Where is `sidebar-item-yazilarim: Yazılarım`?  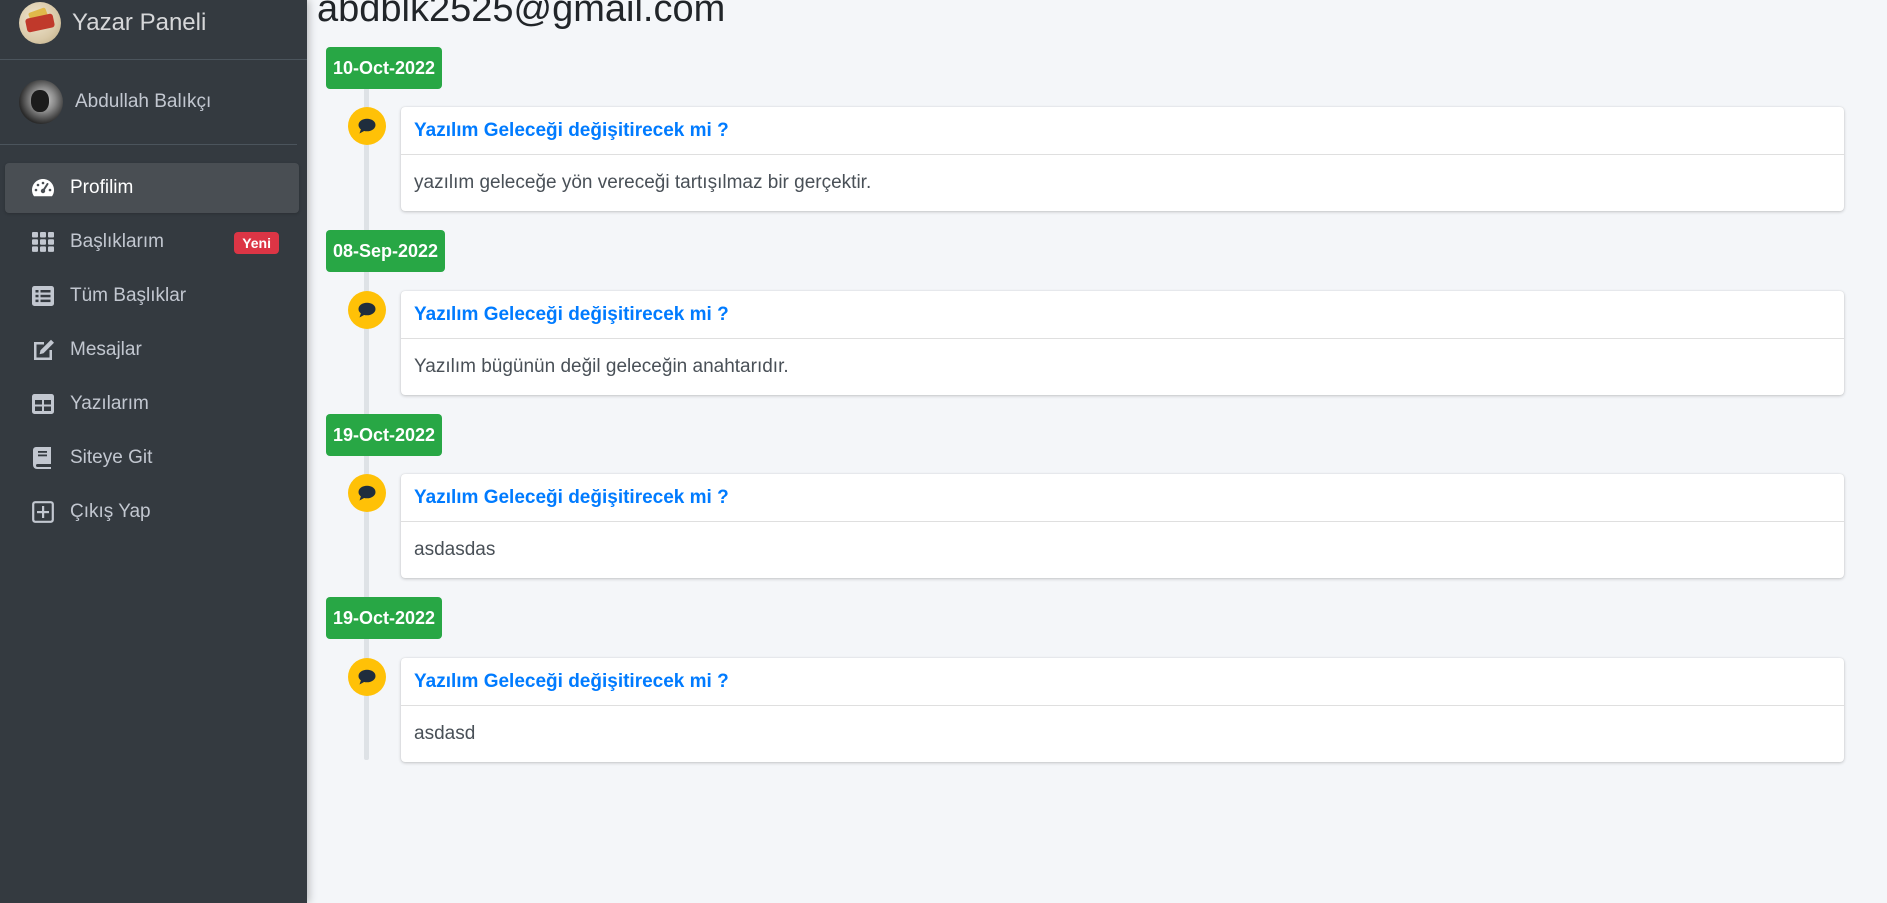 sidebar-item-yazilarim: Yazılarım is located at coordinates (152, 404).